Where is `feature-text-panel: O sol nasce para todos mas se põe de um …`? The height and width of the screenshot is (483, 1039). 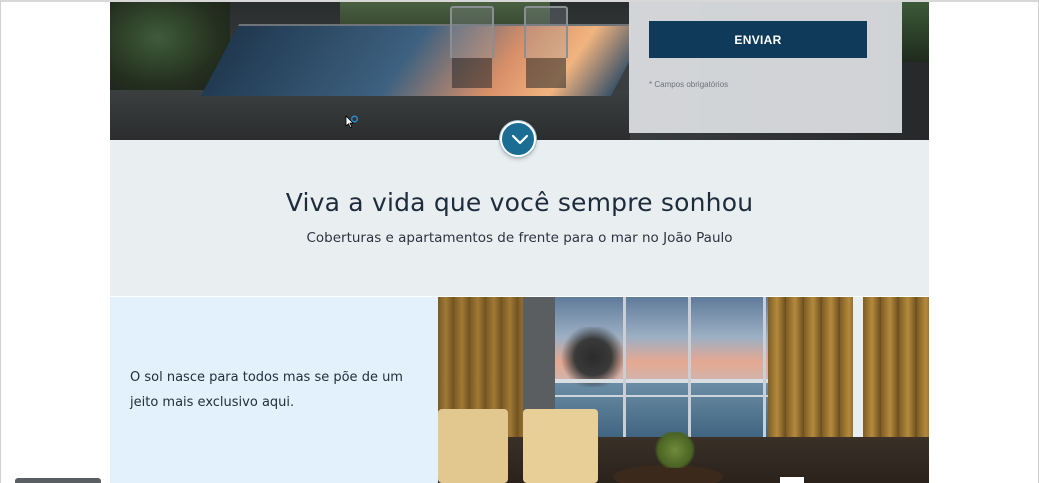
feature-text-panel: O sol nasce para todos mas se põe de um … is located at coordinates (274, 390).